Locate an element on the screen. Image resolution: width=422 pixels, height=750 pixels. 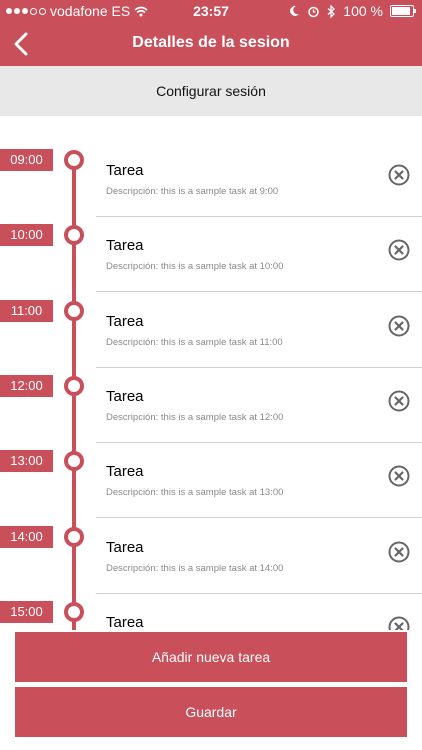
time-label: 10:00 is located at coordinates (26, 235).